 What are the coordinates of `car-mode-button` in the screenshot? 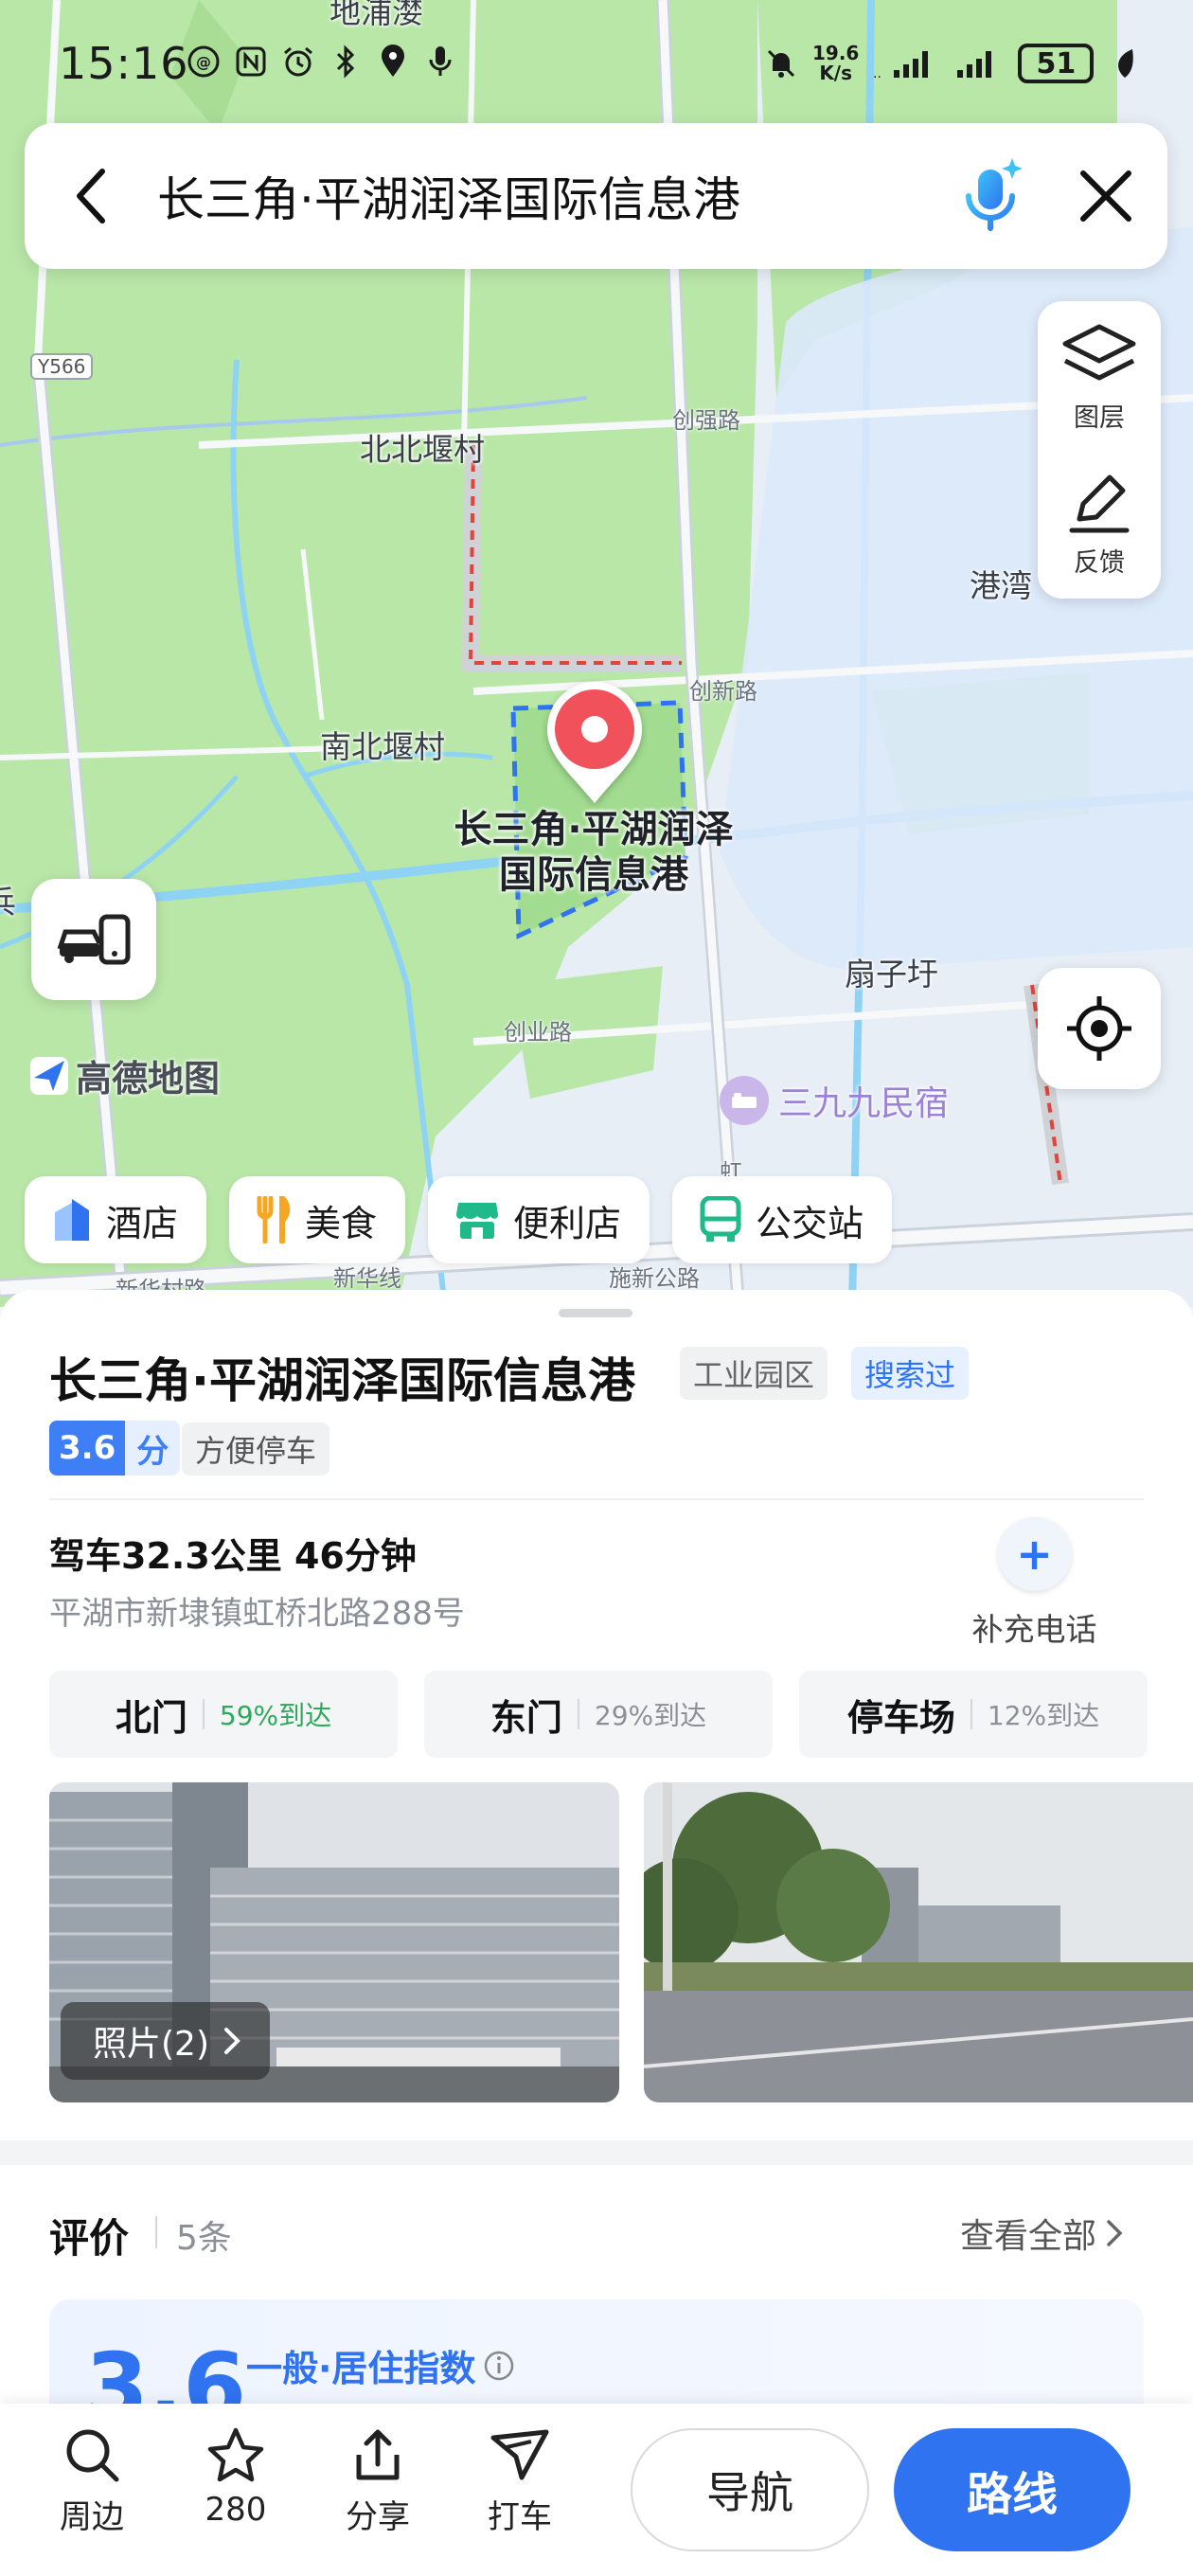 It's located at (93, 939).